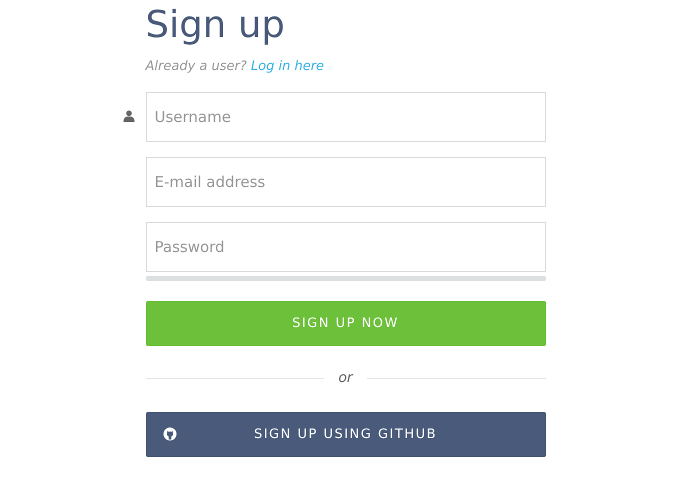 The image size is (692, 481). I want to click on input-field: Password, so click(346, 247).